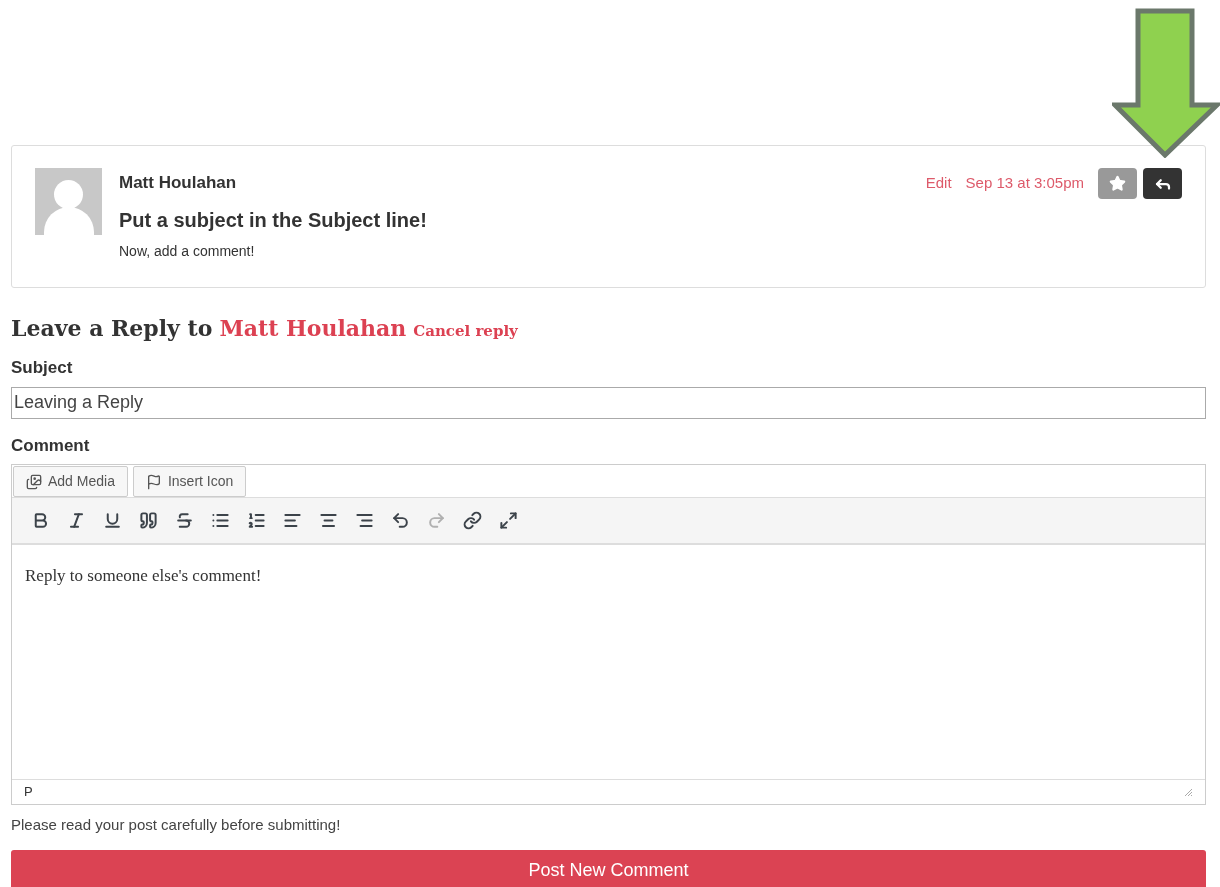 The width and height of the screenshot is (1220, 887). I want to click on resize-handle-icon, so click(1188, 792).